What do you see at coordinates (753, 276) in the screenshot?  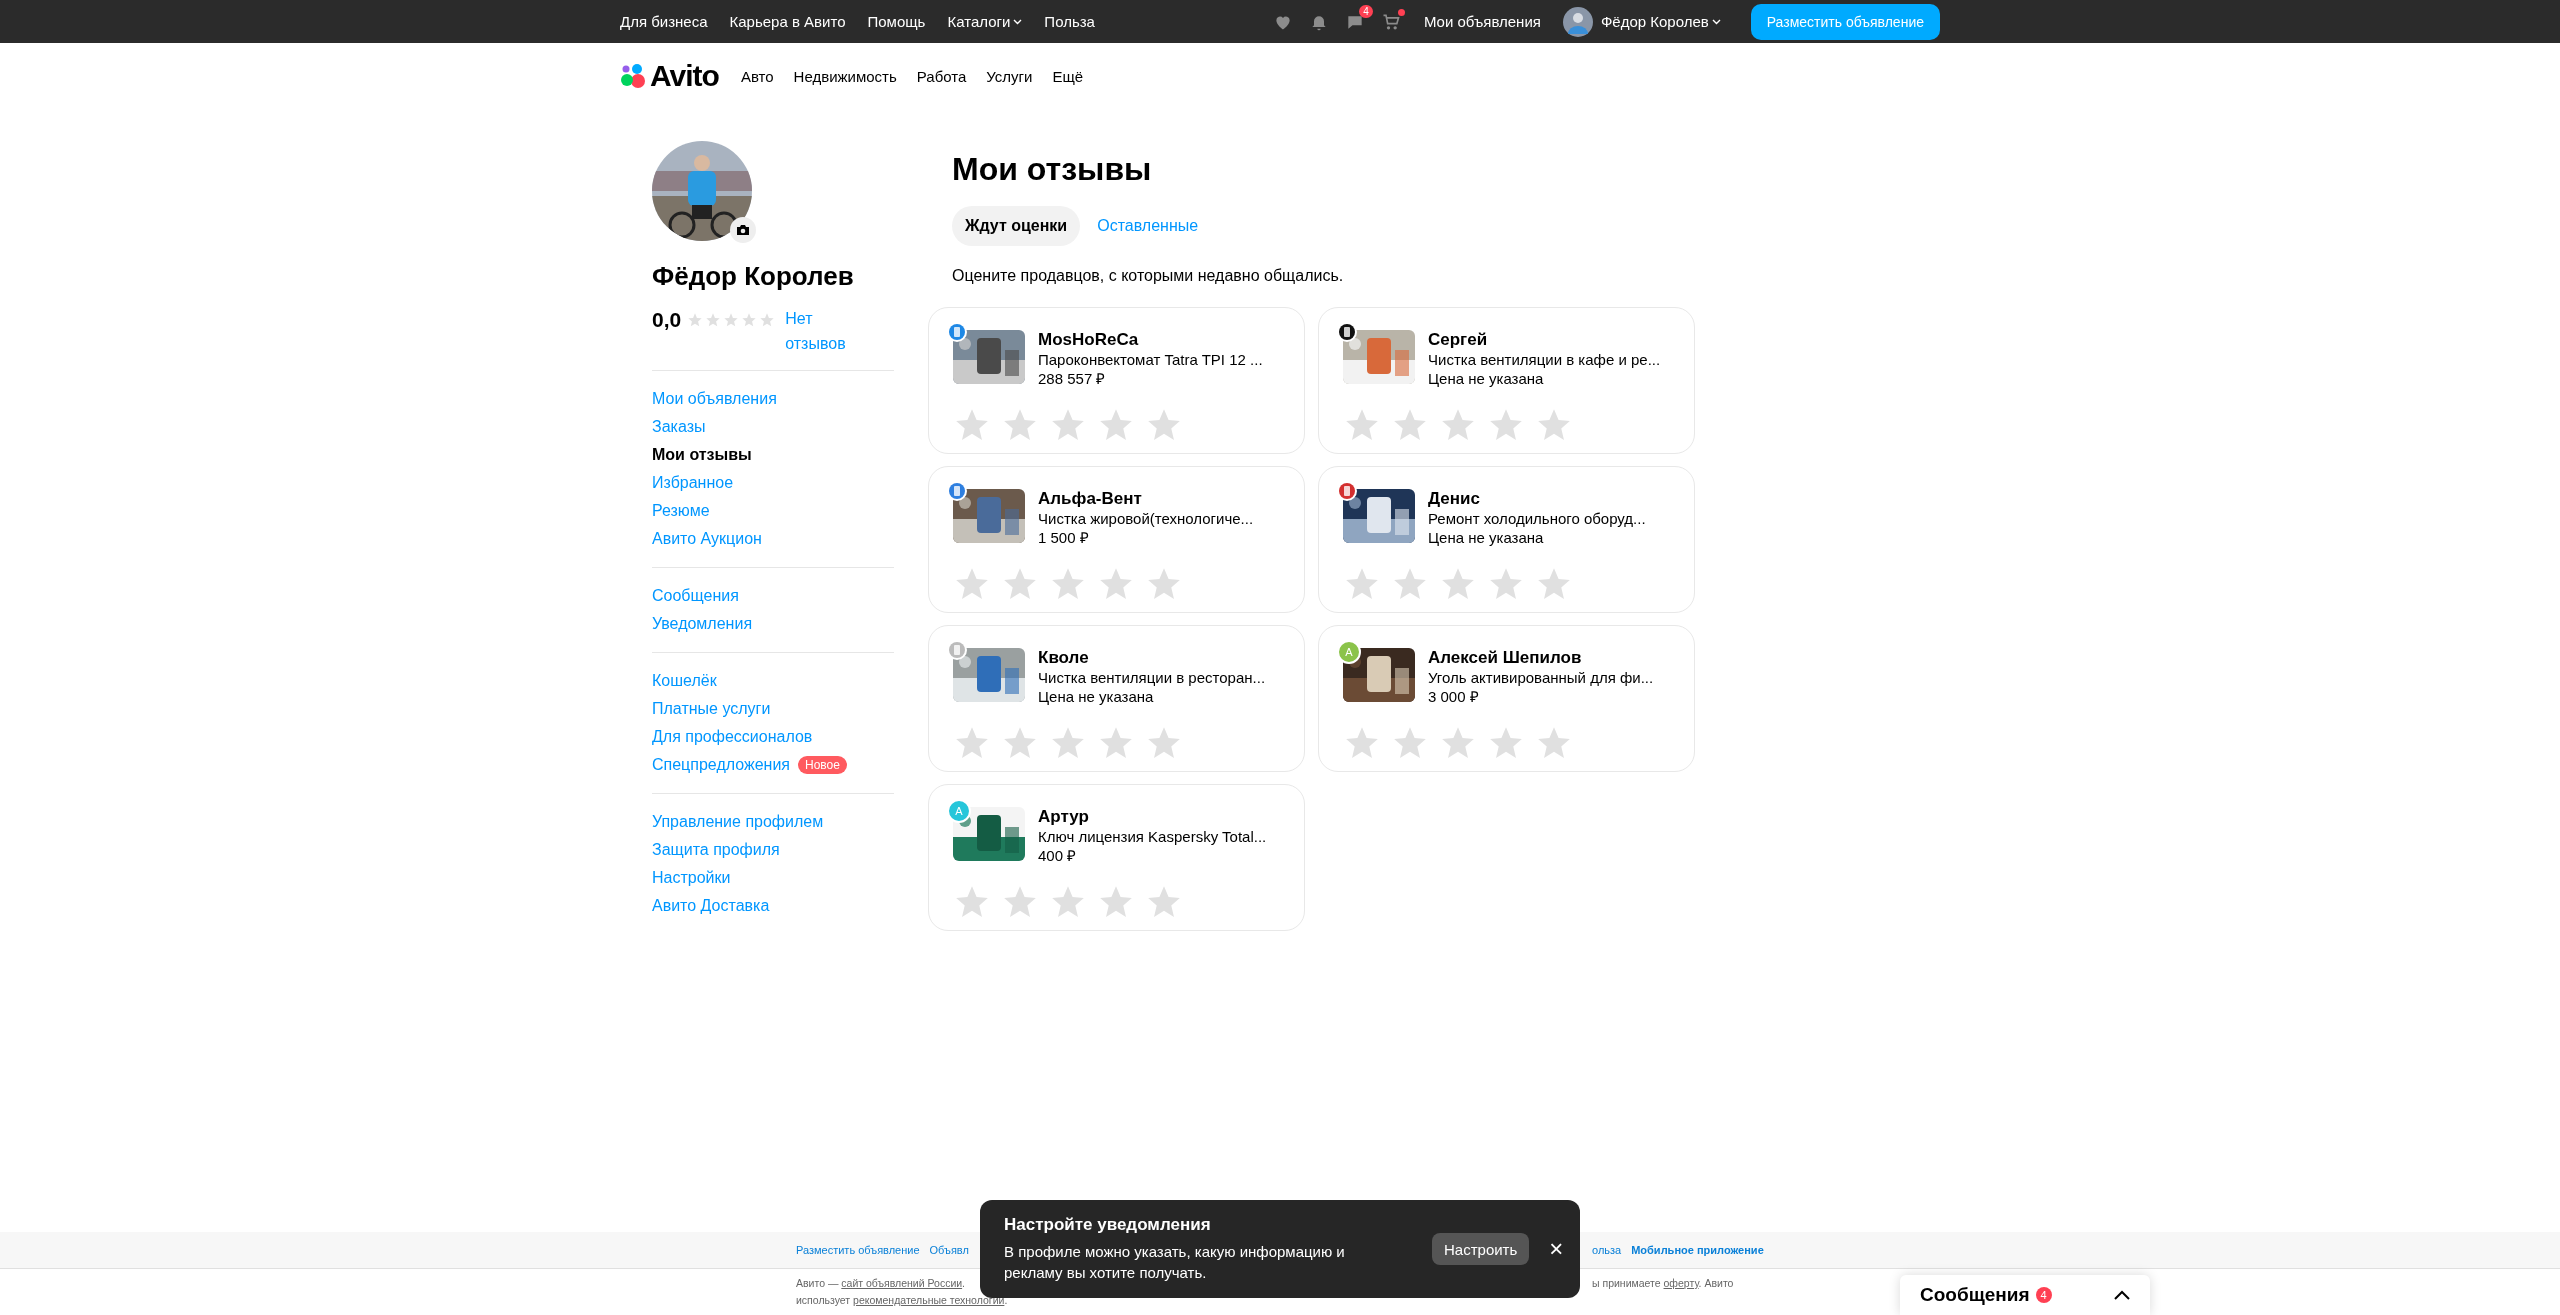 I see `profile-name: Фёдор Королев` at bounding box center [753, 276].